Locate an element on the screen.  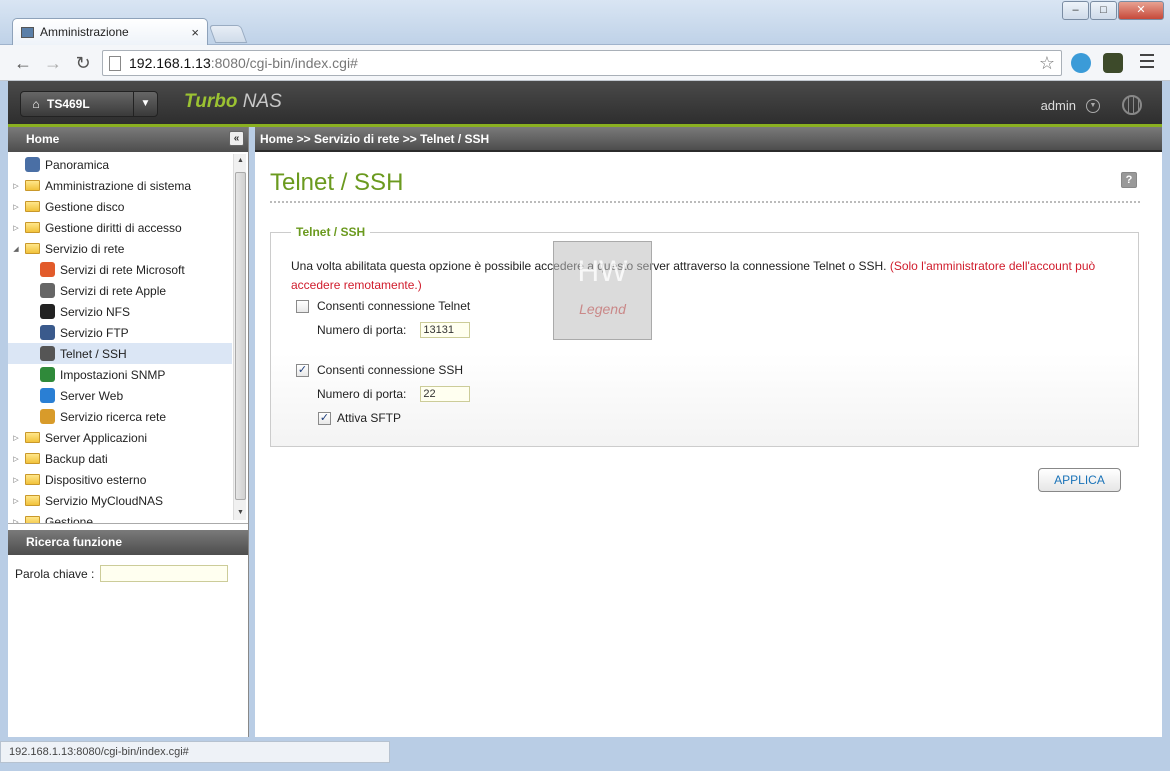
sftp-checkbox-row: ✓ Attiva SFTP is located at coordinates (359, 418).